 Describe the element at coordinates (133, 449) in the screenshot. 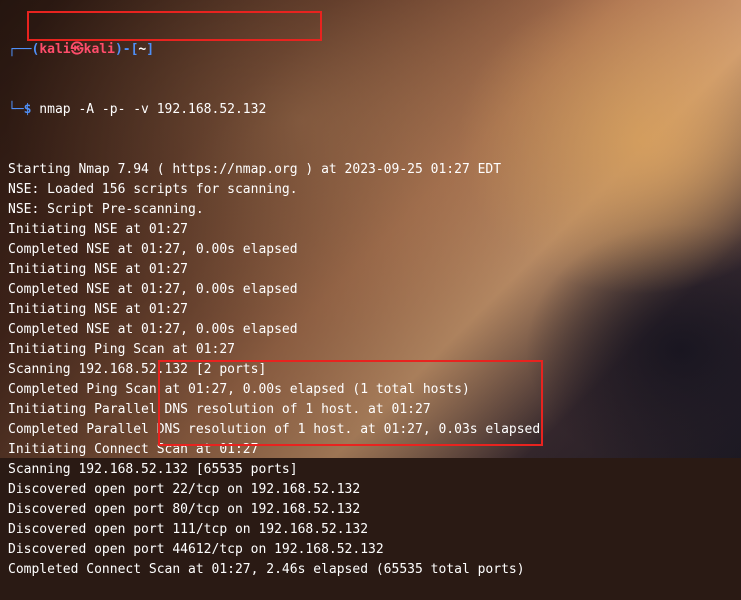

I see `output-line: Initiating Connect Scan at 01:27` at that location.